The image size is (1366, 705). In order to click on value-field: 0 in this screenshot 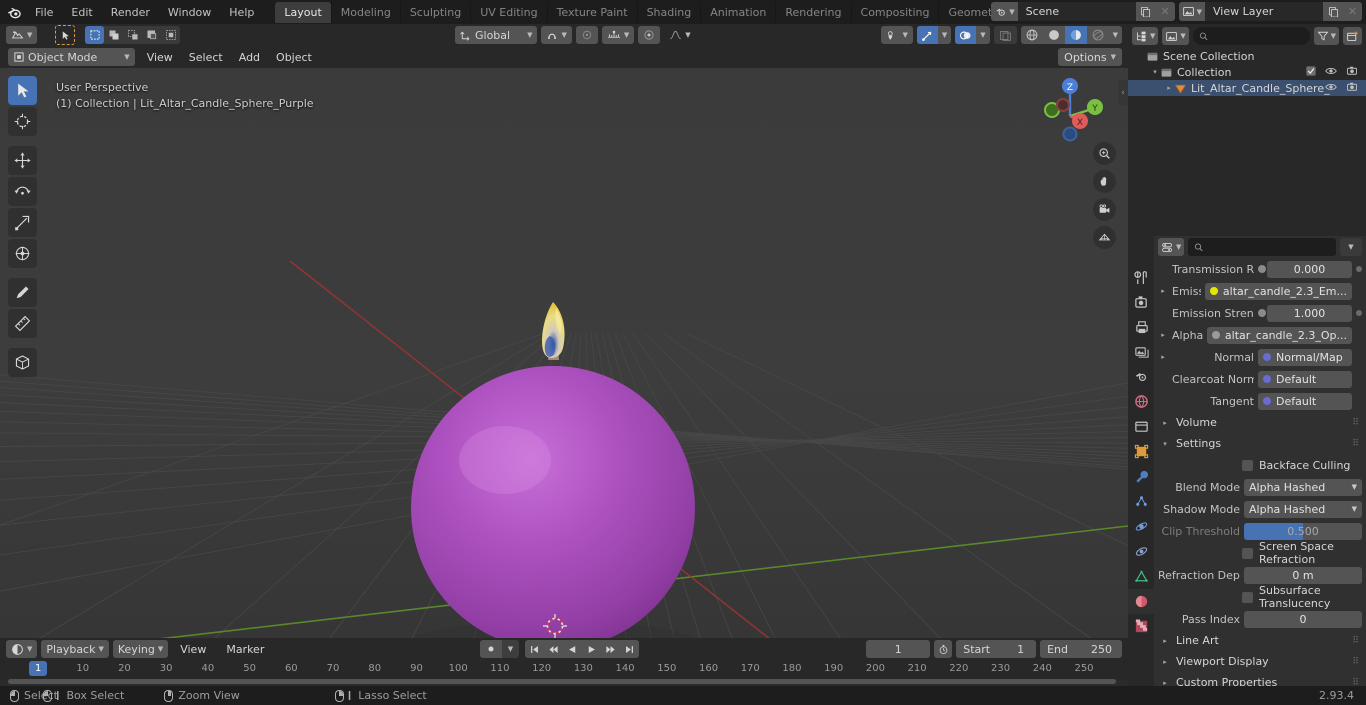, I will do `click(1303, 619)`.